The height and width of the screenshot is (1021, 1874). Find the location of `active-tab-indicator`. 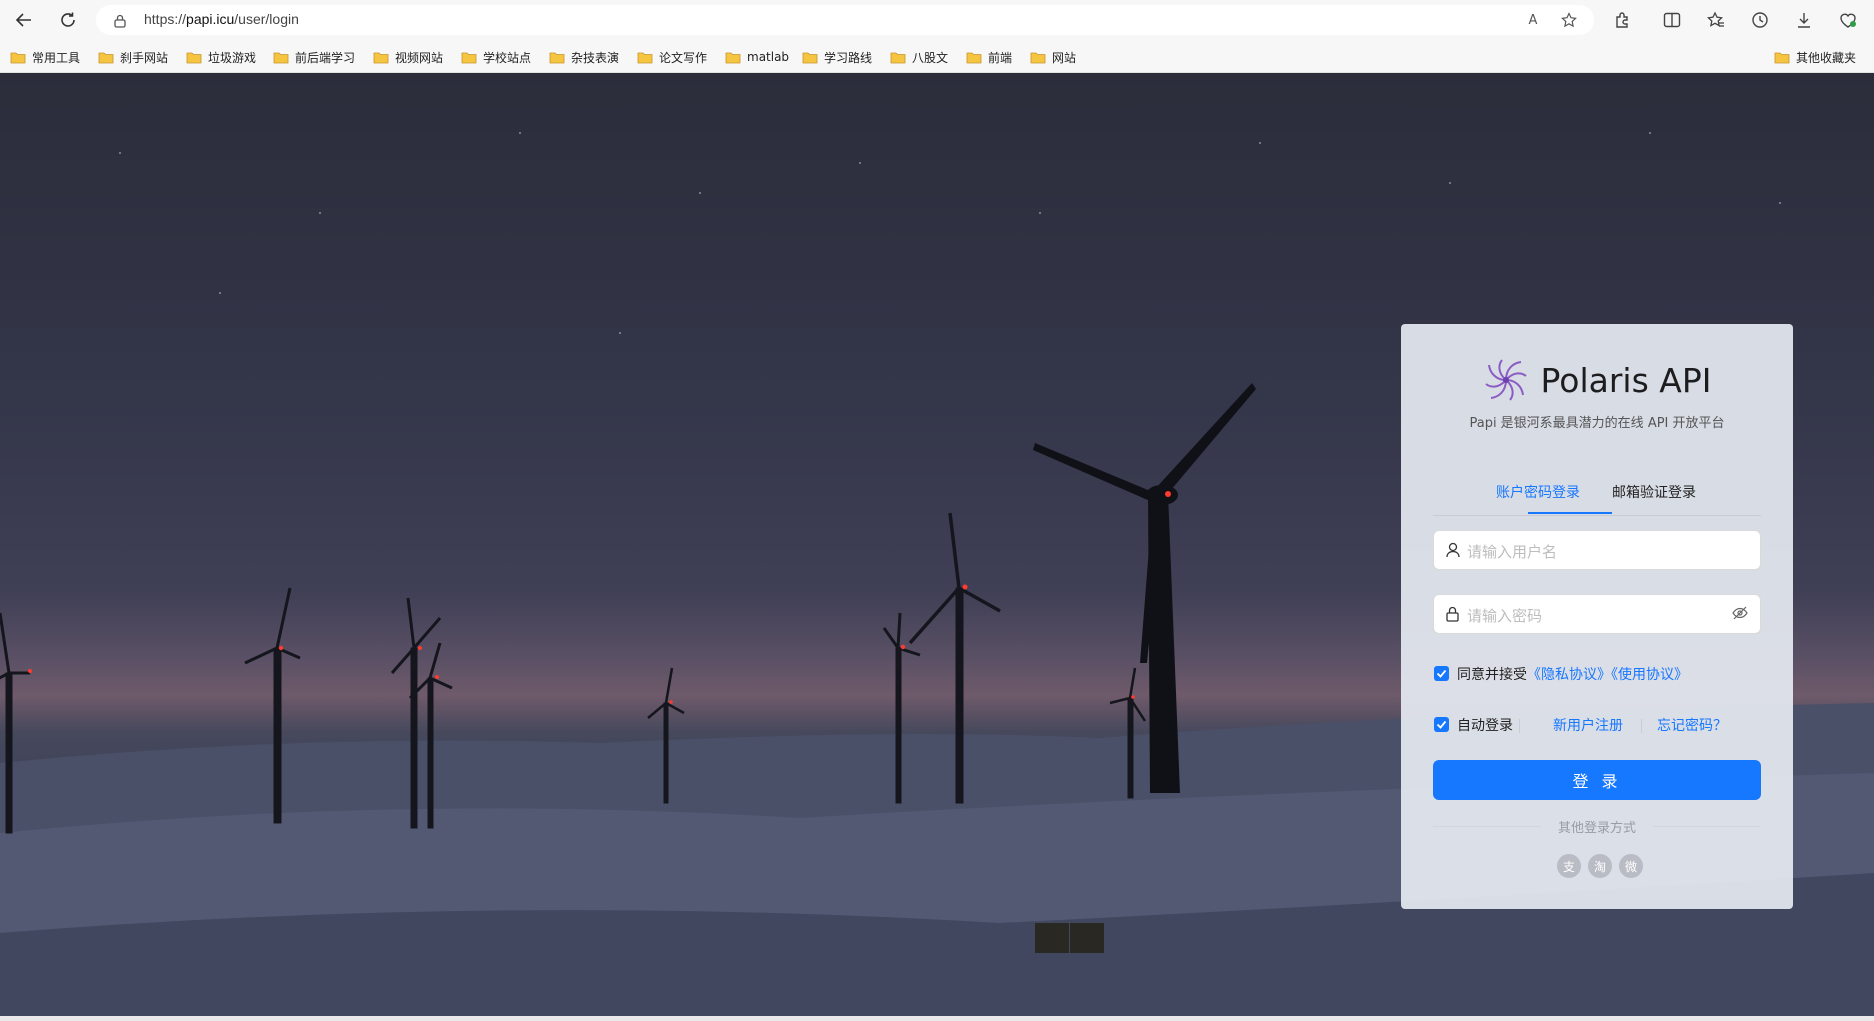

active-tab-indicator is located at coordinates (1570, 513).